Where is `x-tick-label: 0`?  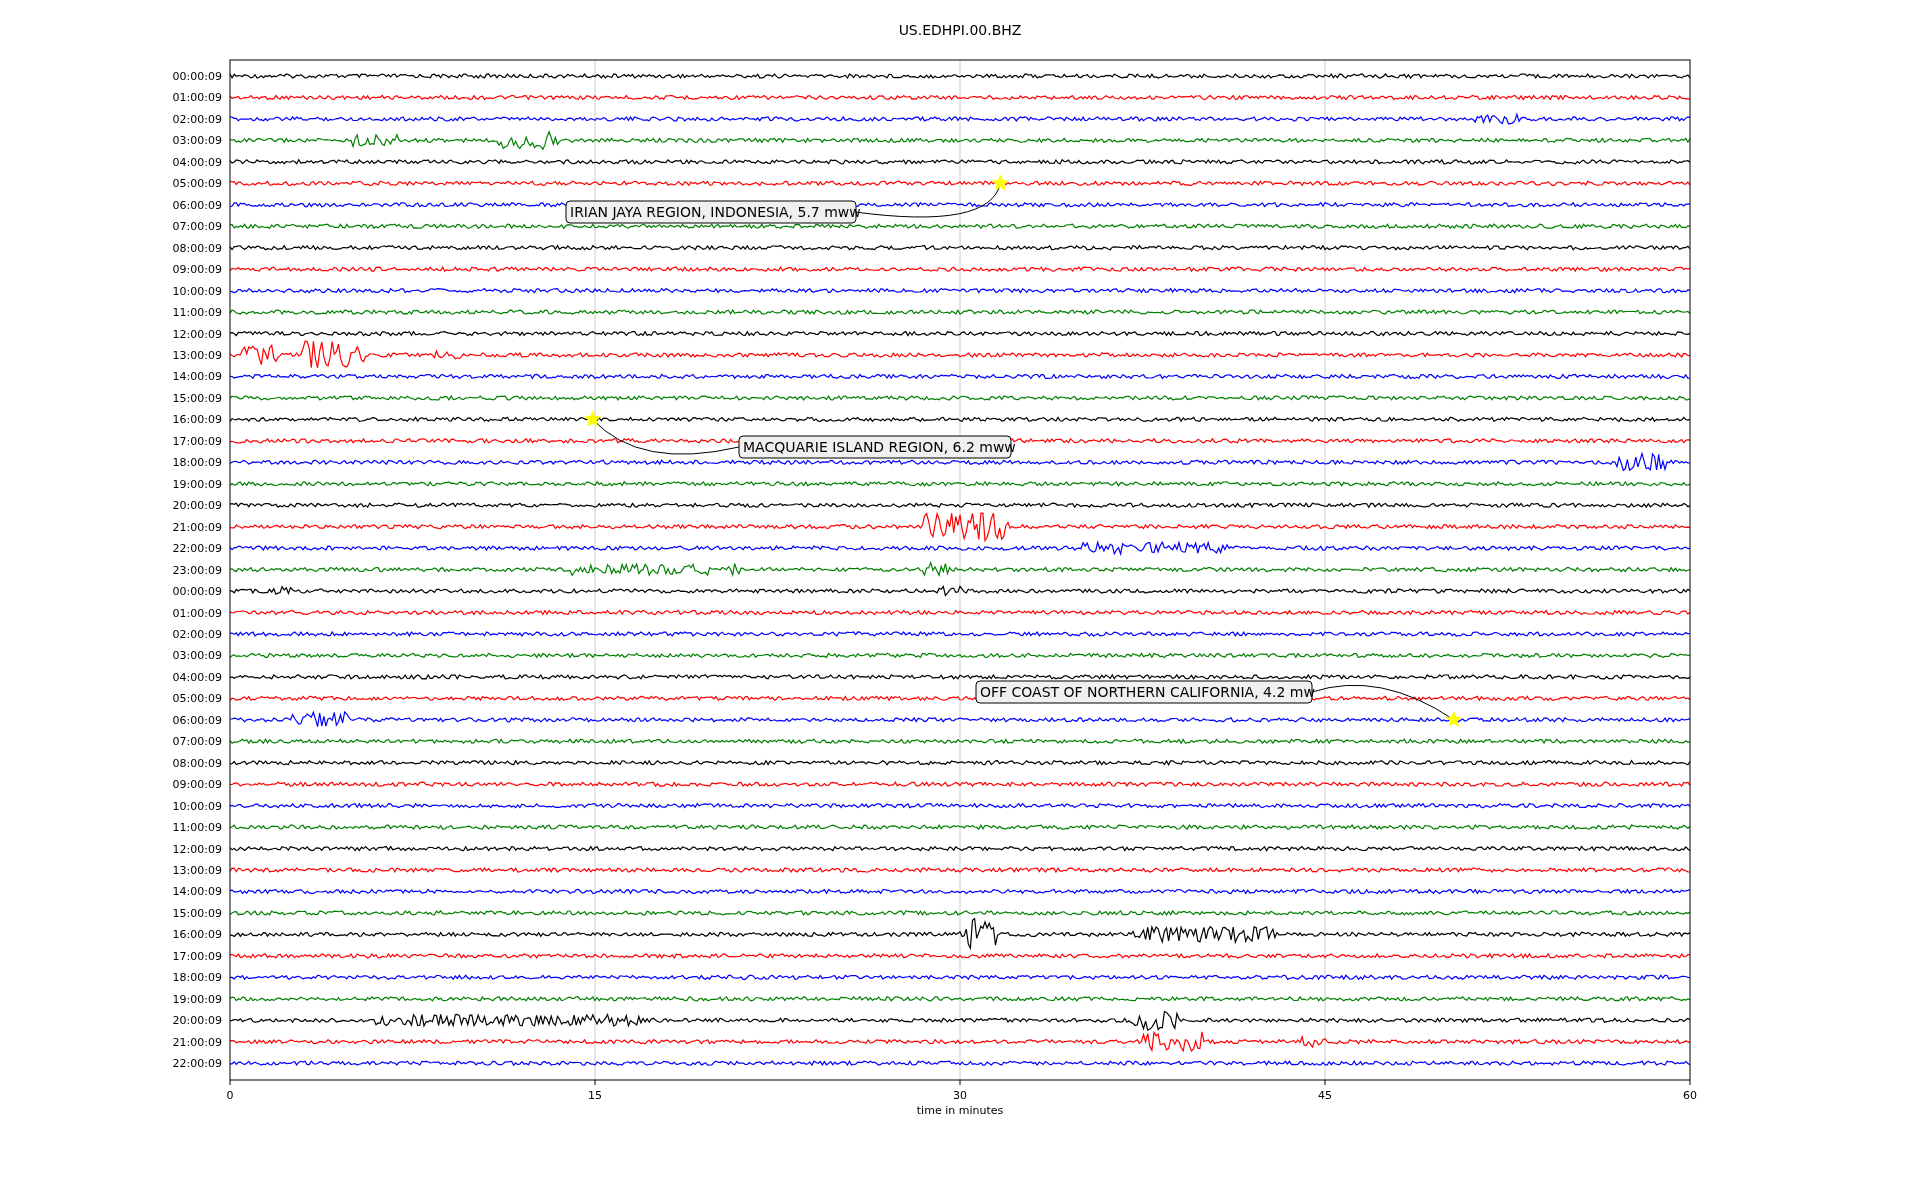 x-tick-label: 0 is located at coordinates (230, 1095).